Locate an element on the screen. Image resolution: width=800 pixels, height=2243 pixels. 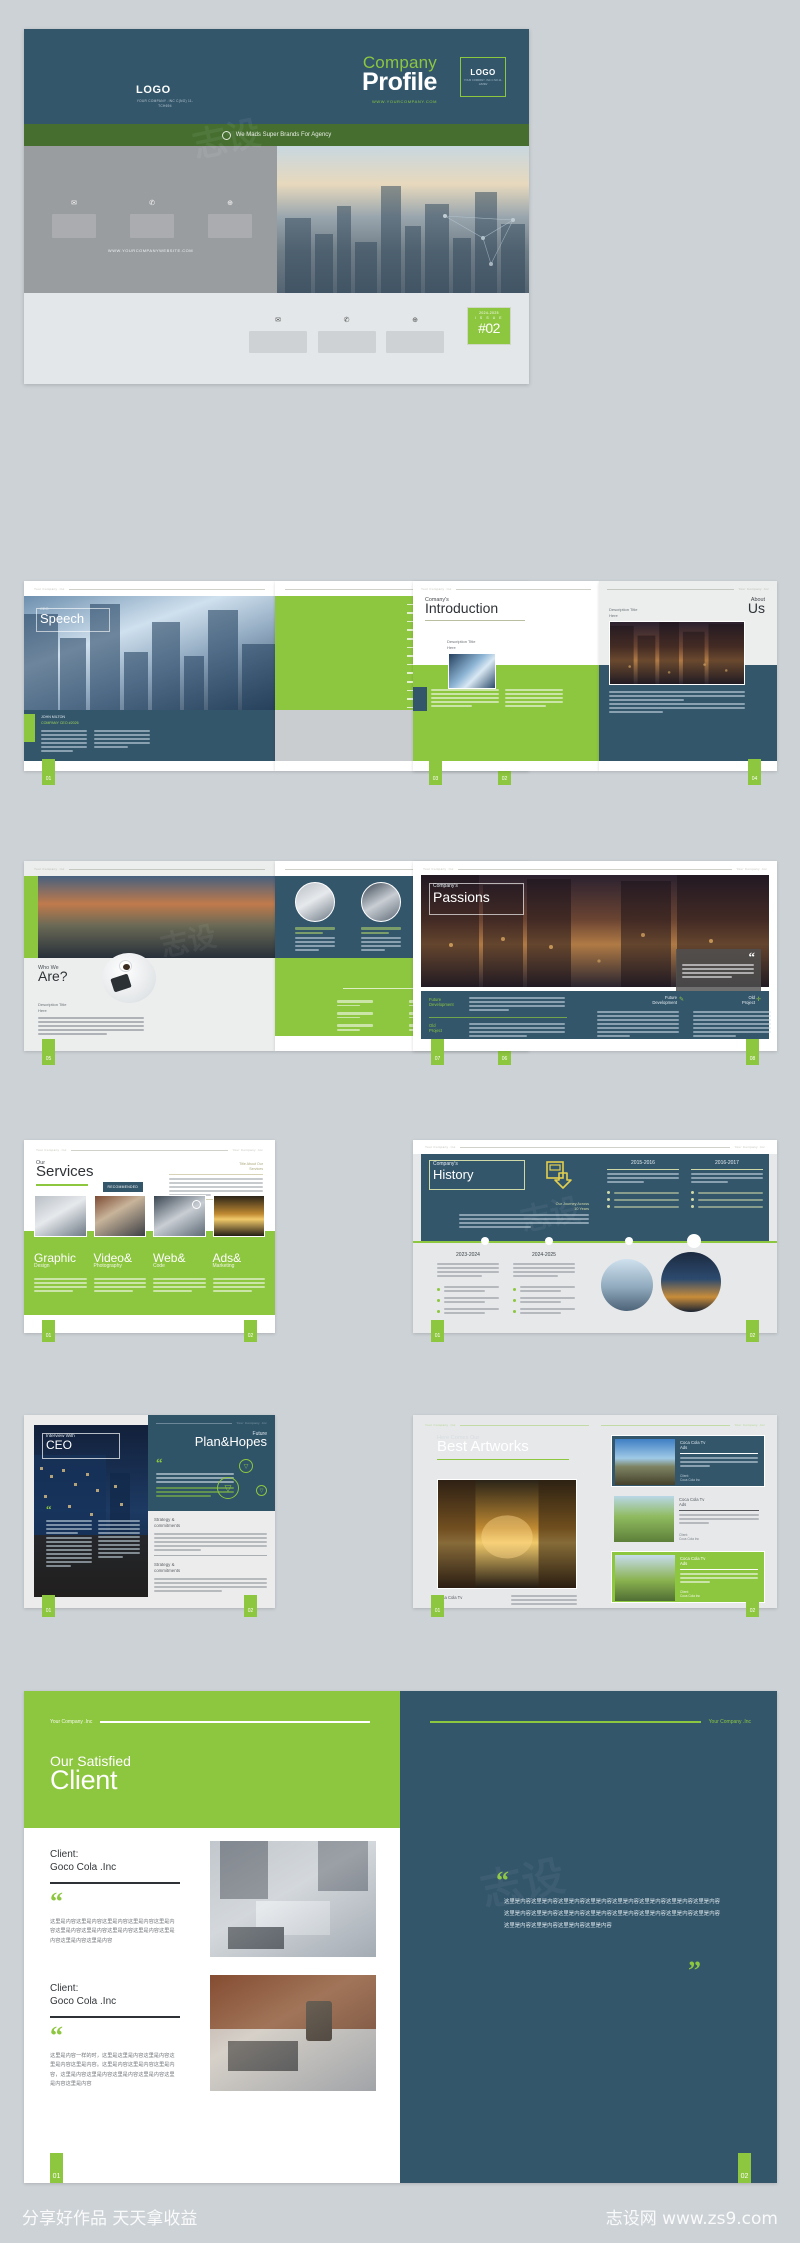
client-header-rule: Your Company .Inc is located at coordinates (210, 1722).